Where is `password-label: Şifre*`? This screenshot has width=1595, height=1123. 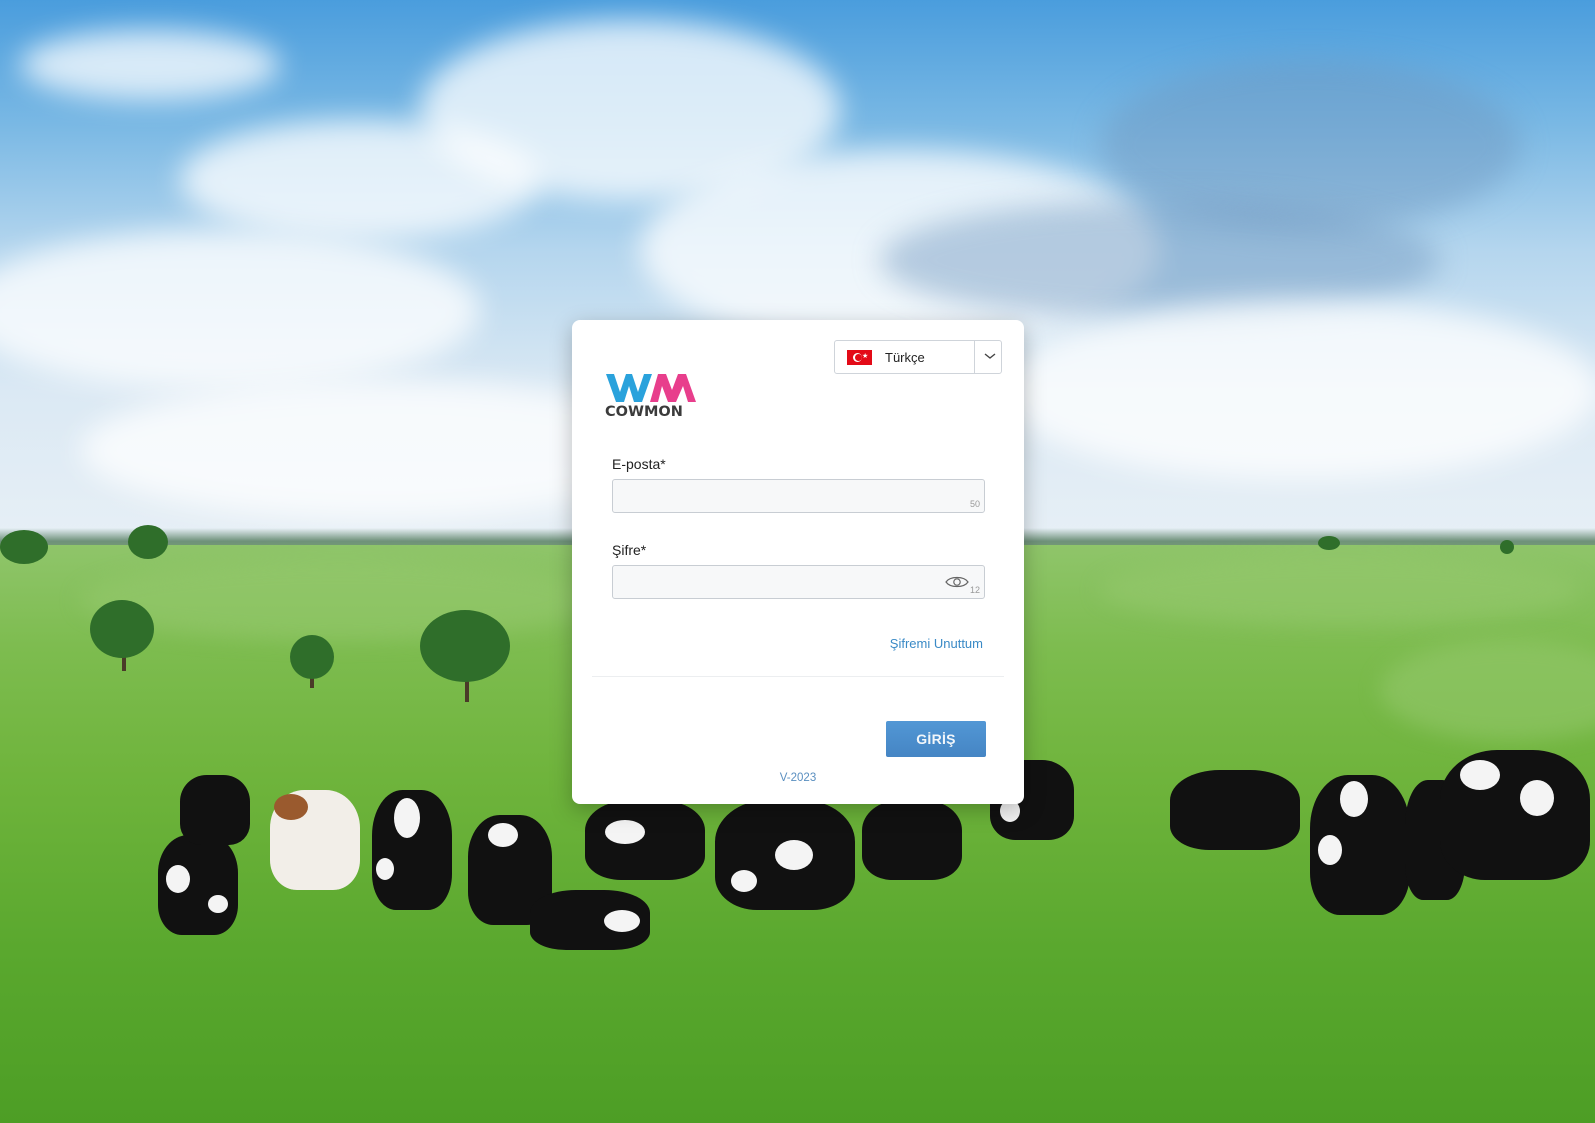
password-label: Şifre* is located at coordinates (629, 550).